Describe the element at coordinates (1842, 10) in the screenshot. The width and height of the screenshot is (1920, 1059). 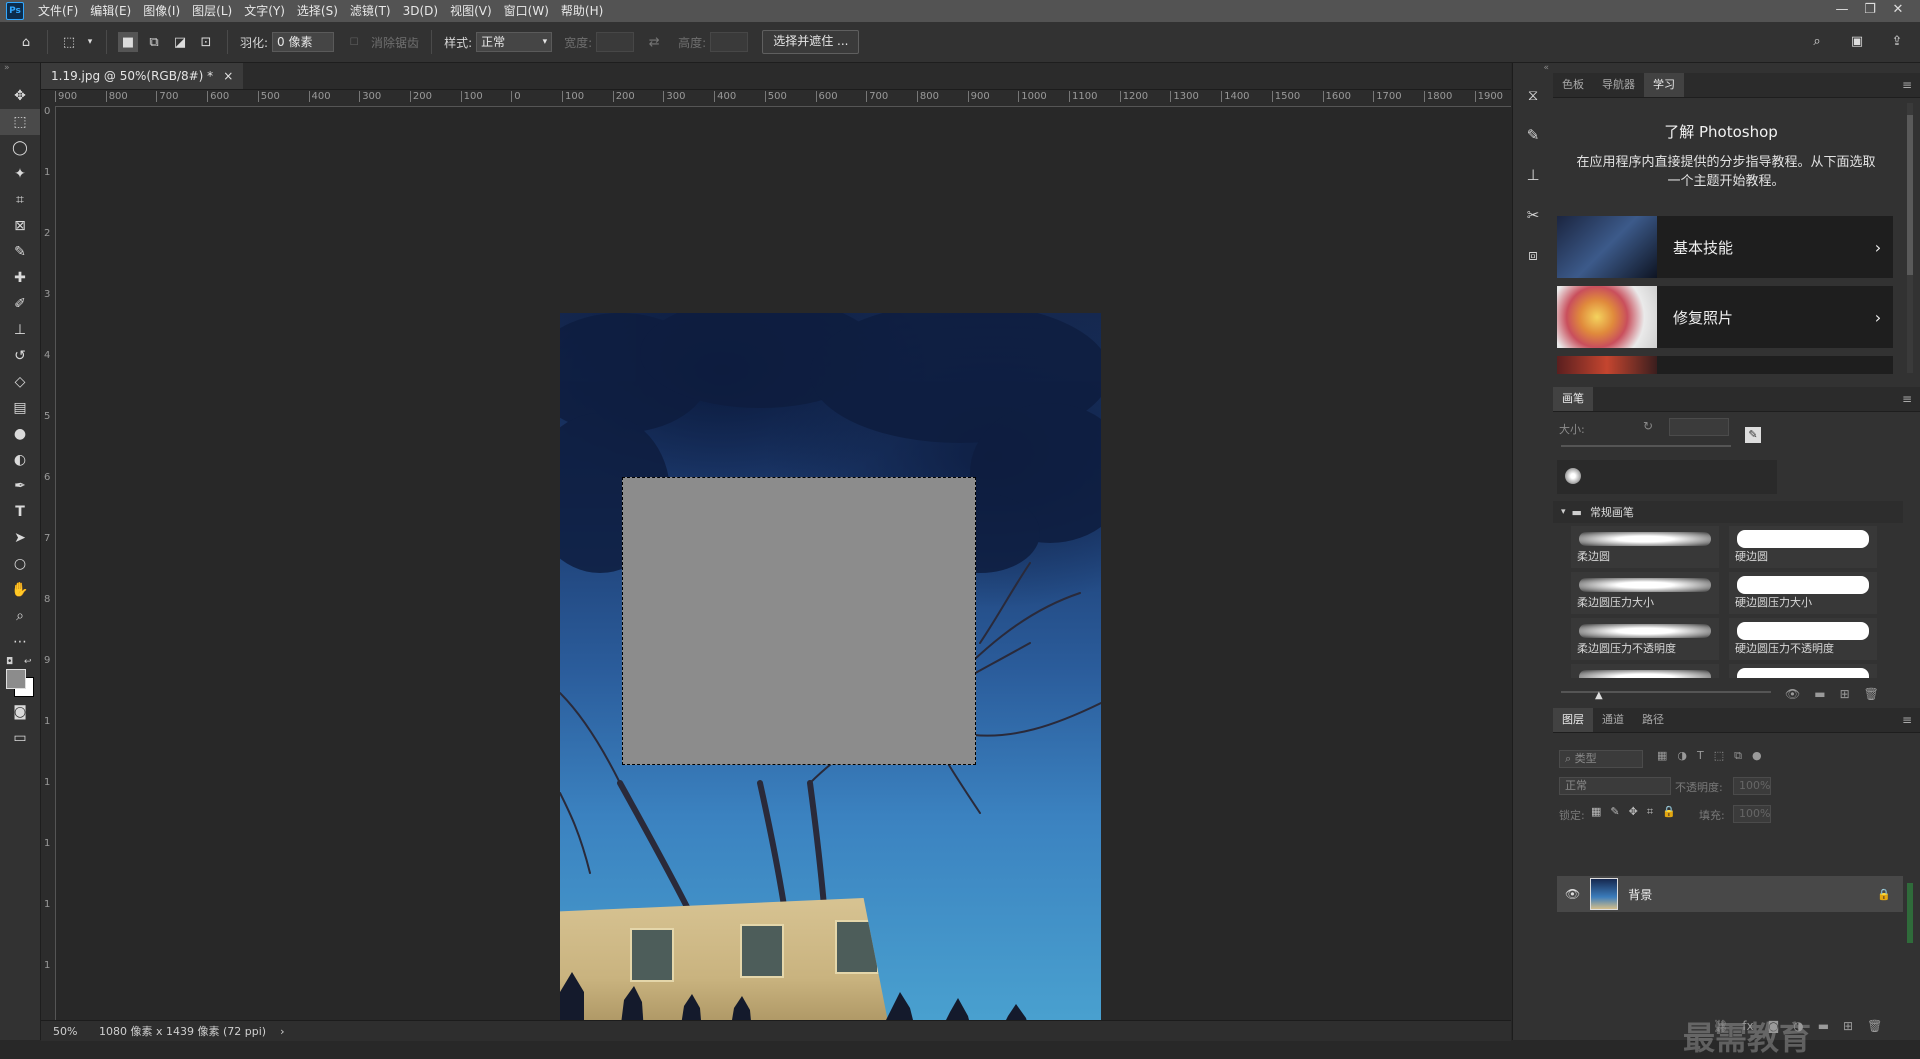
I see `minimize-button: —` at that location.